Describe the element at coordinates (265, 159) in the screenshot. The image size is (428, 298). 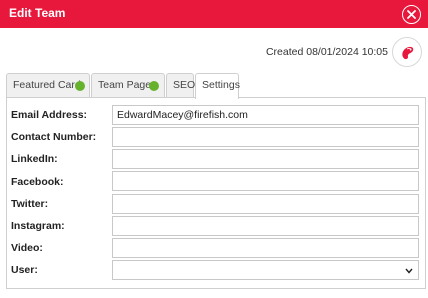
I see `linkedin-field` at that location.